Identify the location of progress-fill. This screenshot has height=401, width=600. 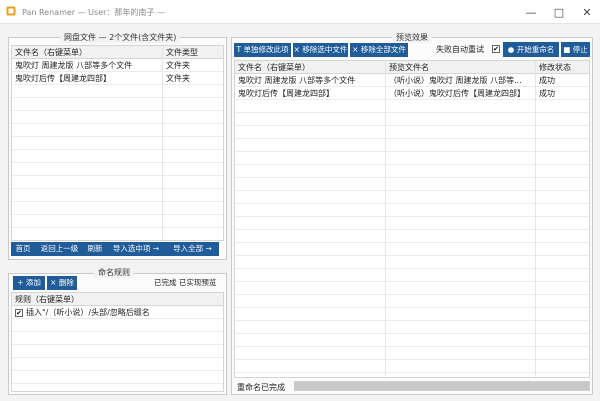
(442, 386).